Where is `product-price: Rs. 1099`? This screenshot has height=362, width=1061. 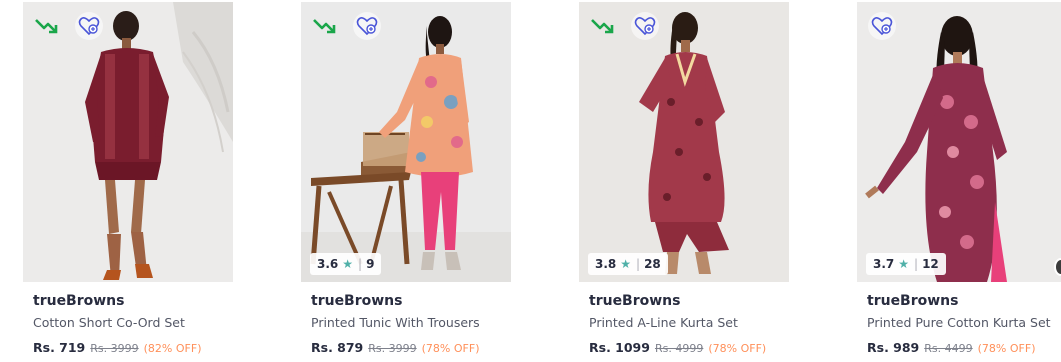 product-price: Rs. 1099 is located at coordinates (619, 347).